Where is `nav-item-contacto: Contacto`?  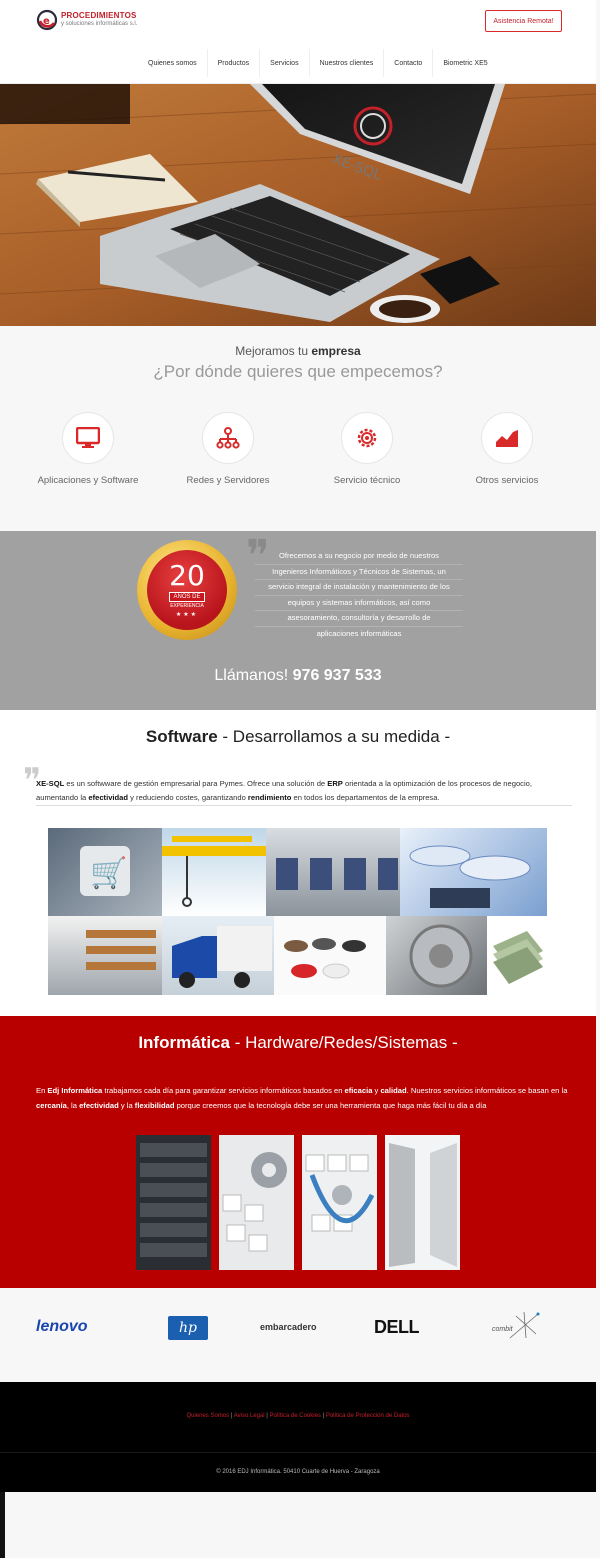 nav-item-contacto: Contacto is located at coordinates (409, 63).